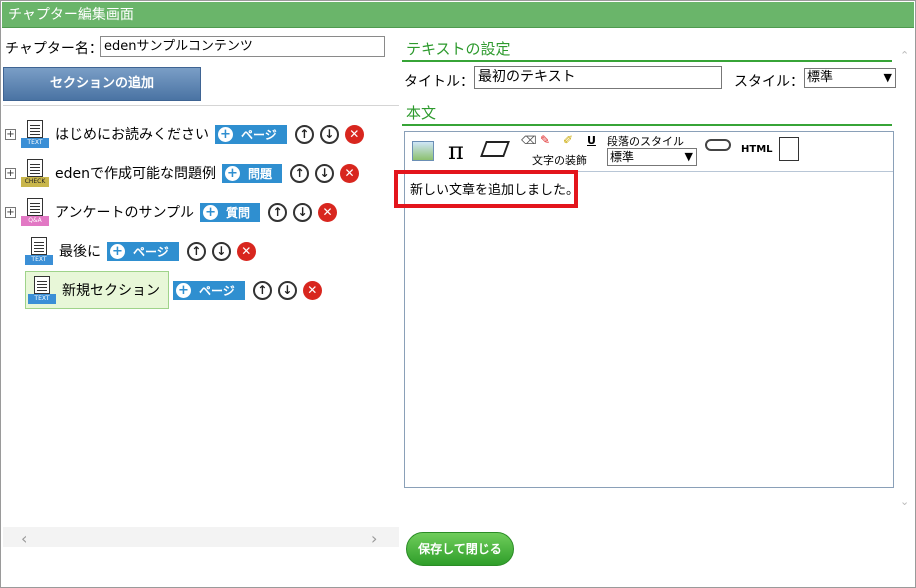 This screenshot has width=916, height=588. Describe the element at coordinates (35, 173) in the screenshot. I see `check-document-icon: CHECK` at that location.